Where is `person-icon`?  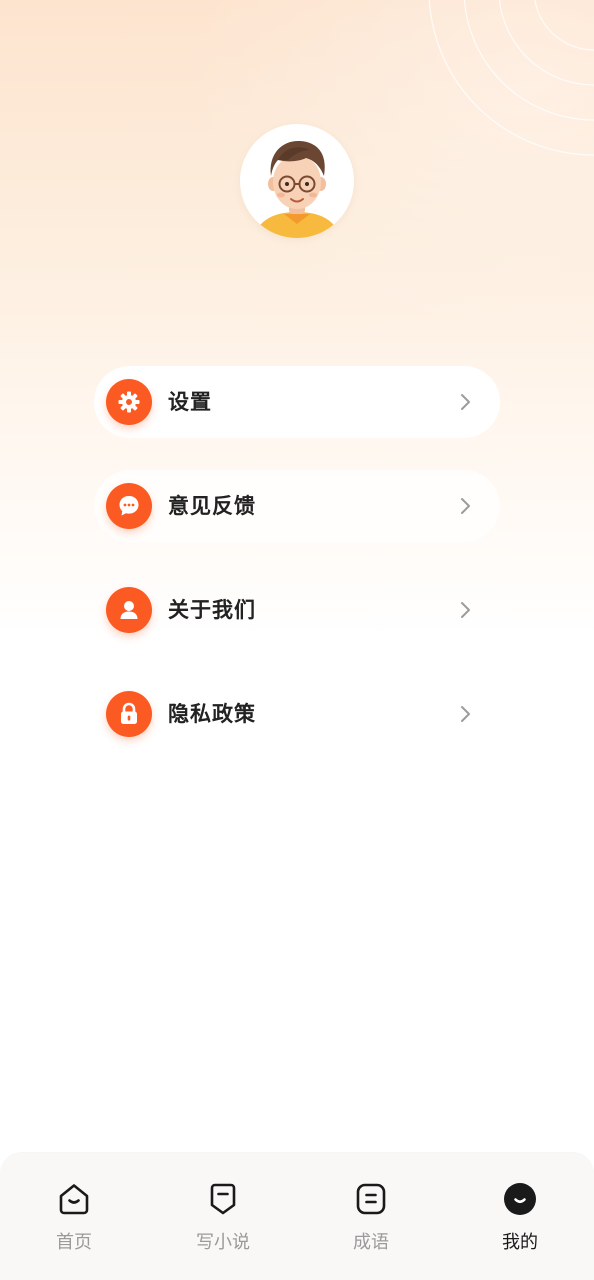 person-icon is located at coordinates (129, 610).